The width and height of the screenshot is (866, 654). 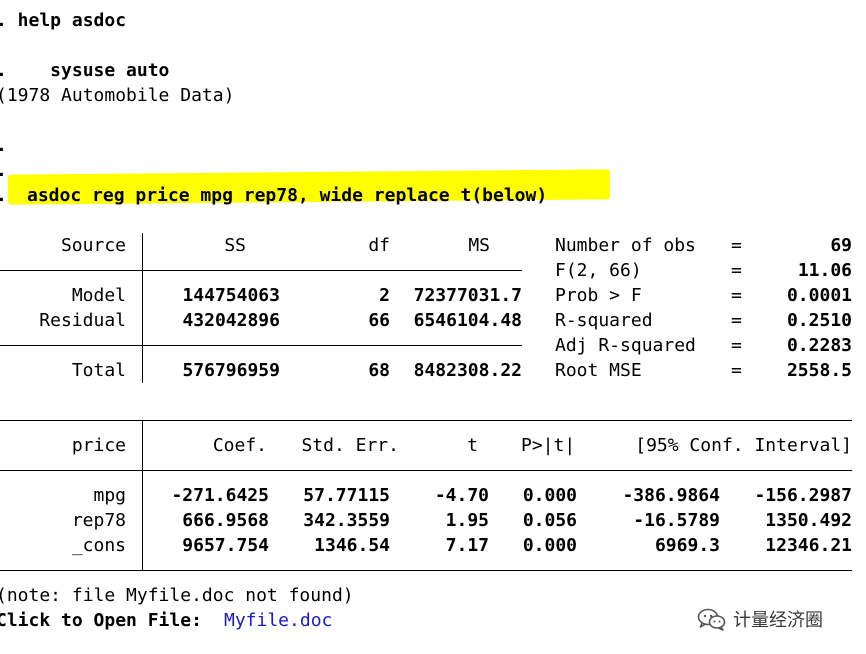 I want to click on anova-total-ss: 576796959, so click(x=231, y=370).